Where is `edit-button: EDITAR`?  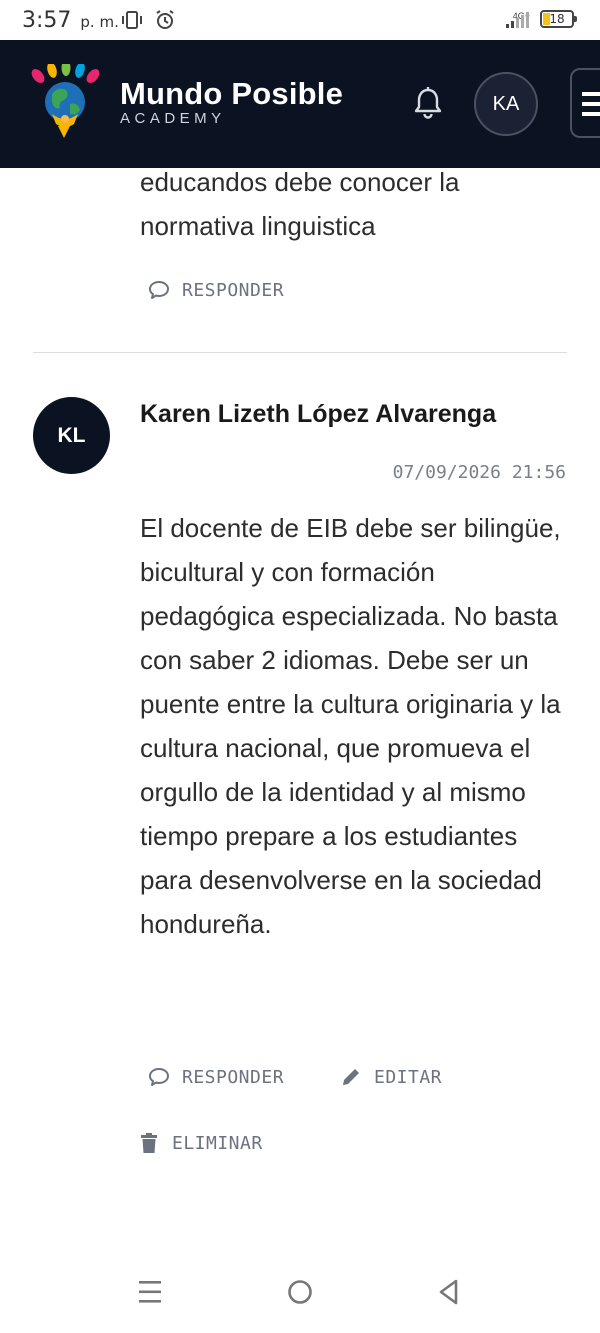 edit-button: EDITAR is located at coordinates (391, 1077).